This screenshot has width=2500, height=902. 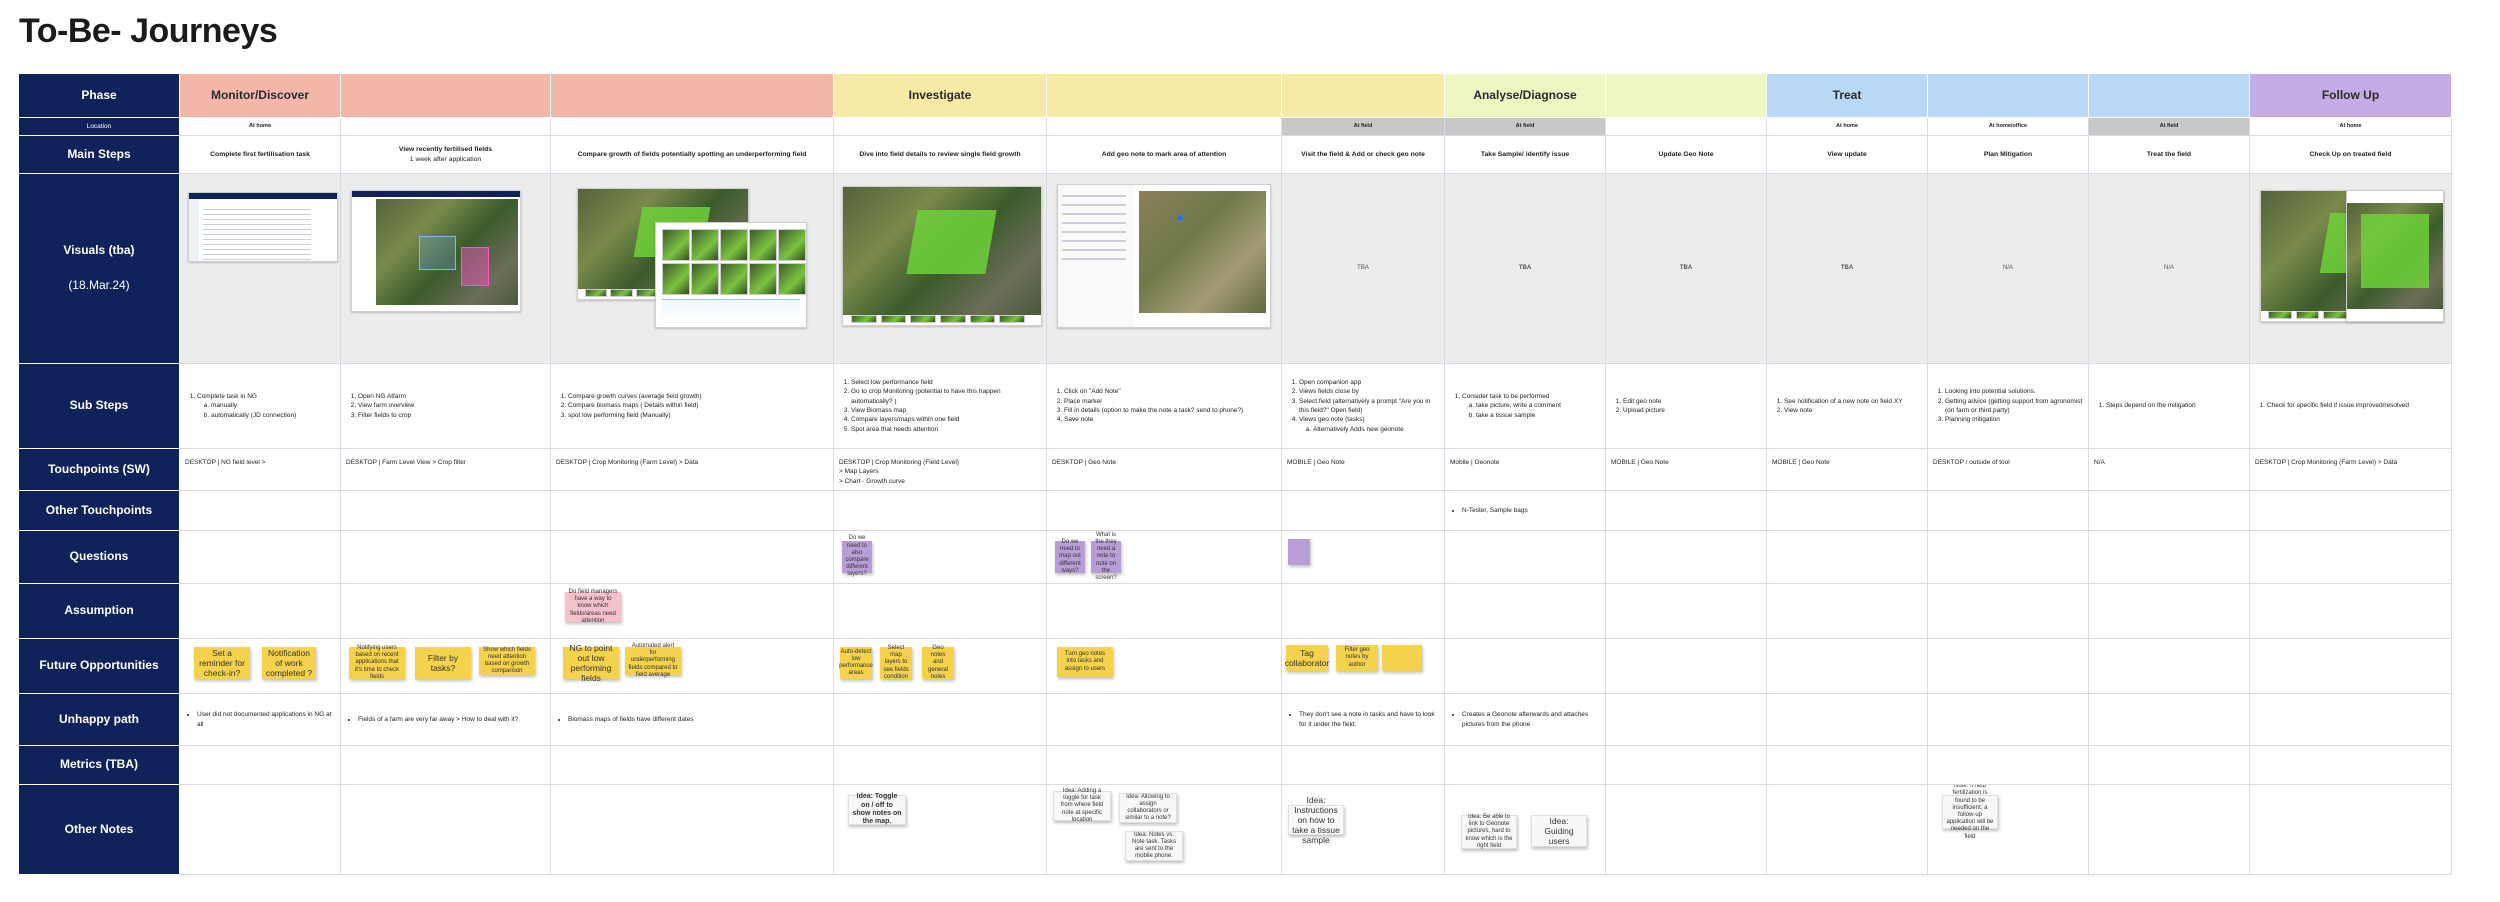 I want to click on phase-name: Monitor/Discover, so click(x=259, y=94).